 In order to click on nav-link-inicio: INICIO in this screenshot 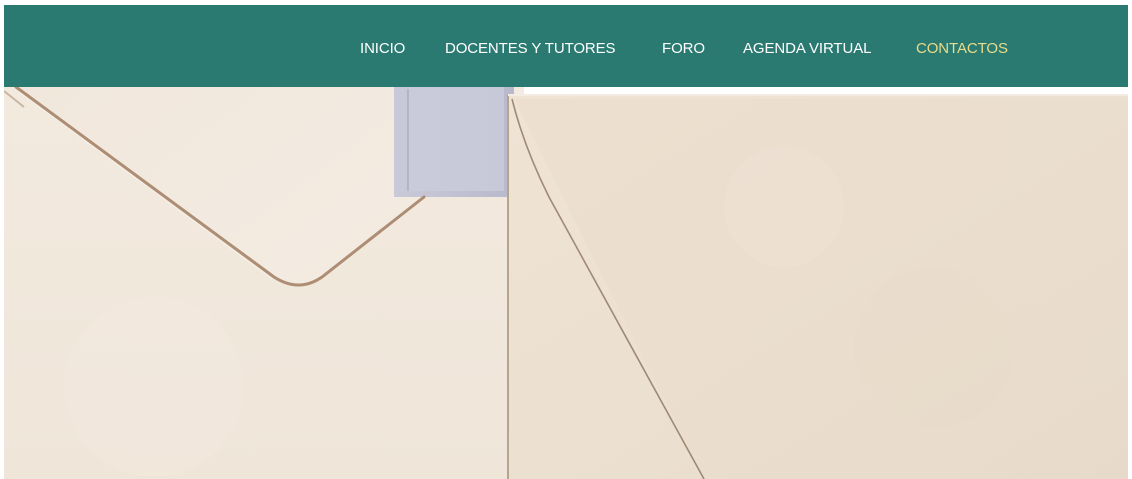, I will do `click(382, 46)`.